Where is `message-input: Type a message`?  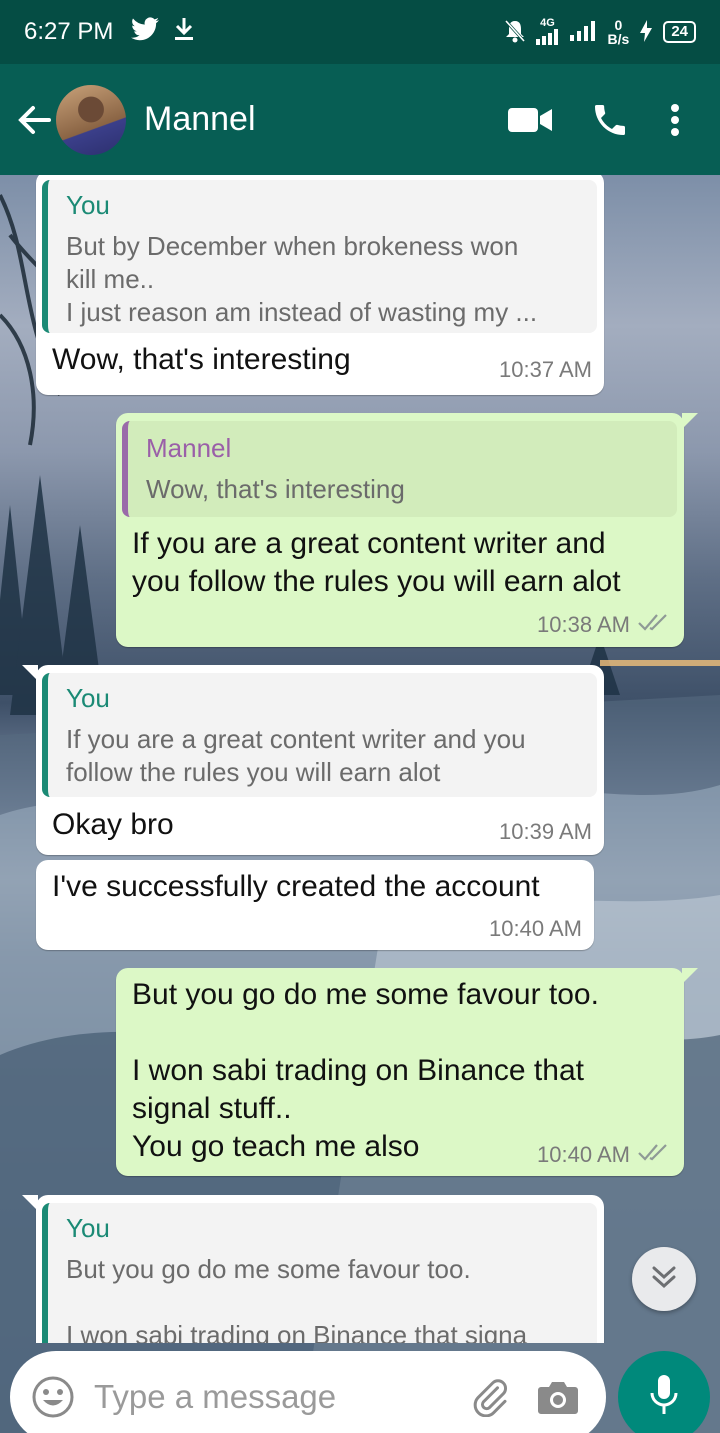
message-input: Type a message is located at coordinates (278, 1397).